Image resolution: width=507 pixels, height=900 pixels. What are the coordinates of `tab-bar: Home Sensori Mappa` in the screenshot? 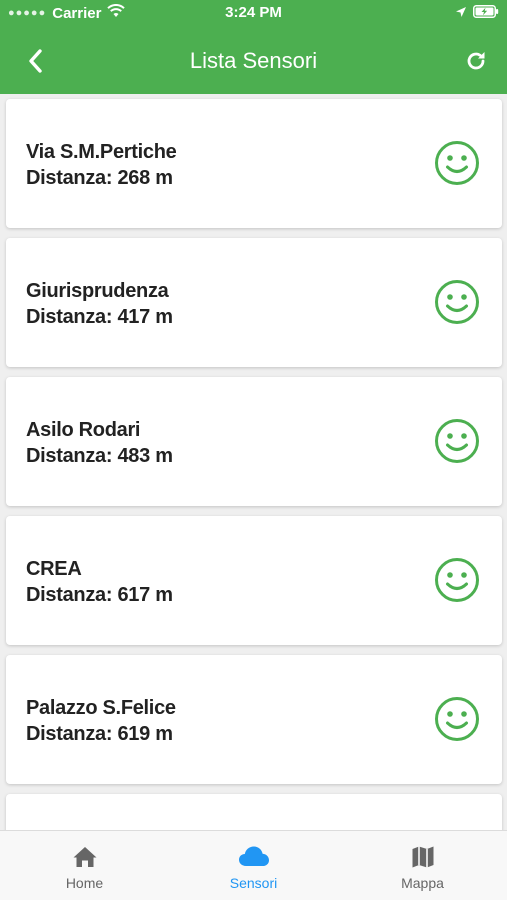 It's located at (253, 865).